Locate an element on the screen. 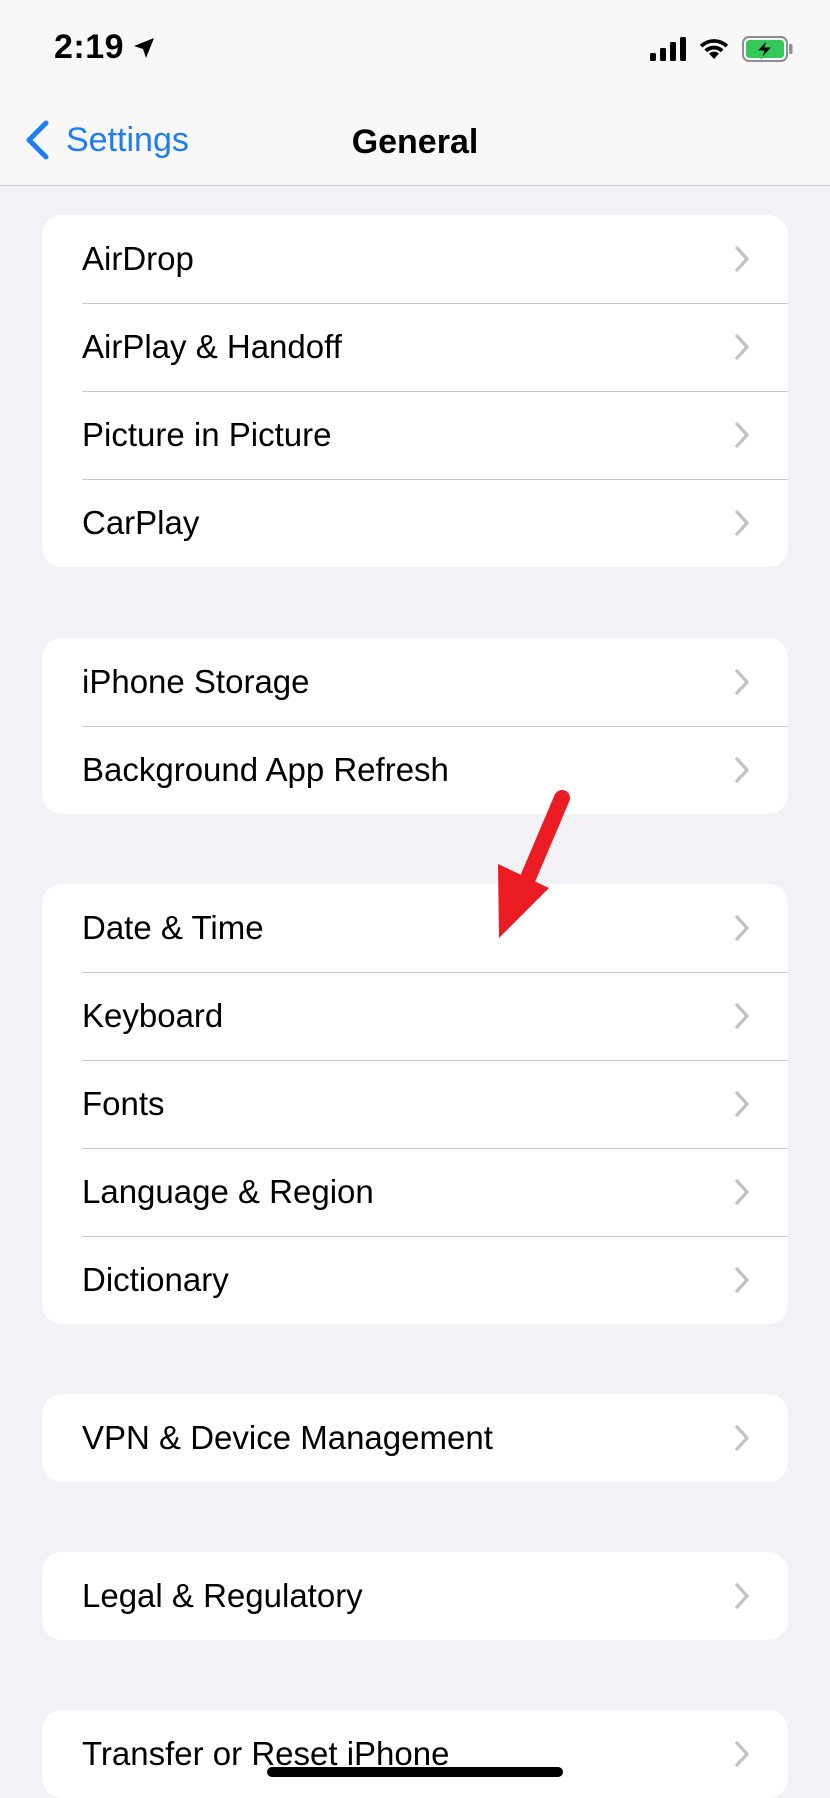 The image size is (830, 1798). settings-row-label: Fonts is located at coordinates (123, 1103).